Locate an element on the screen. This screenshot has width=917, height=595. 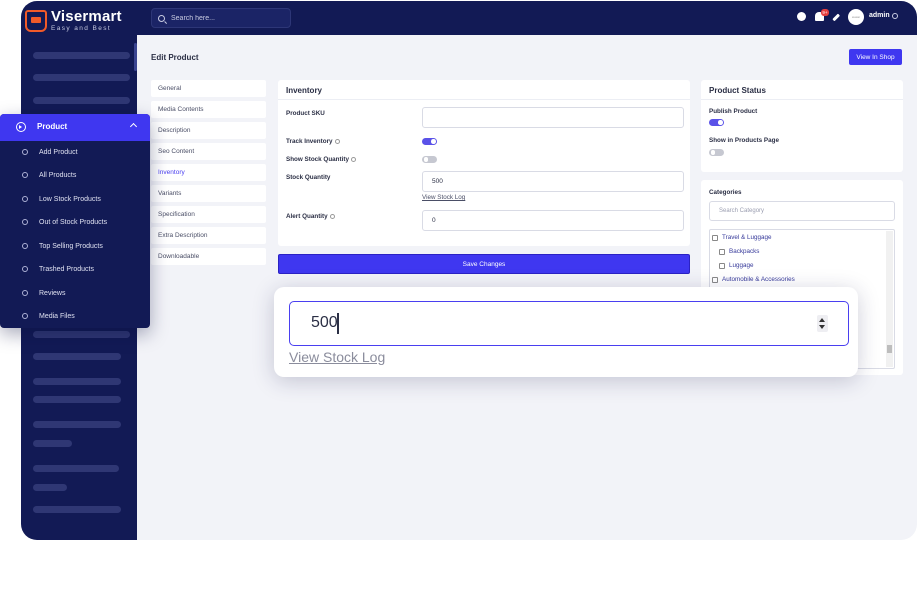
tab-extra-description: Extra Description is located at coordinates (208, 235).